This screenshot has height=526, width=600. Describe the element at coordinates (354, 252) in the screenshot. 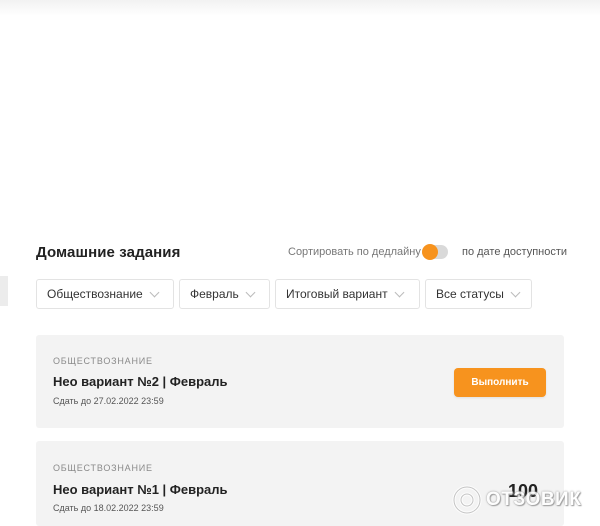

I see `sort-deadline-label: Сортировать по дедлайну` at that location.